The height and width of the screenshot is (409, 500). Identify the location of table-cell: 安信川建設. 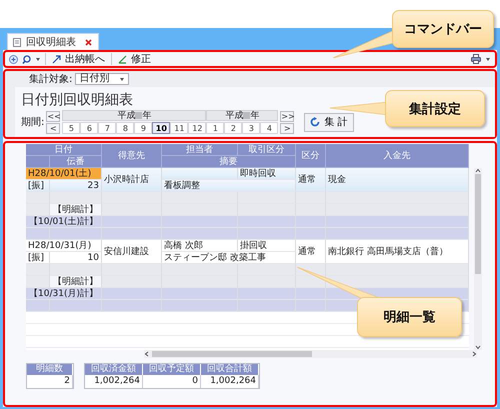
(132, 252).